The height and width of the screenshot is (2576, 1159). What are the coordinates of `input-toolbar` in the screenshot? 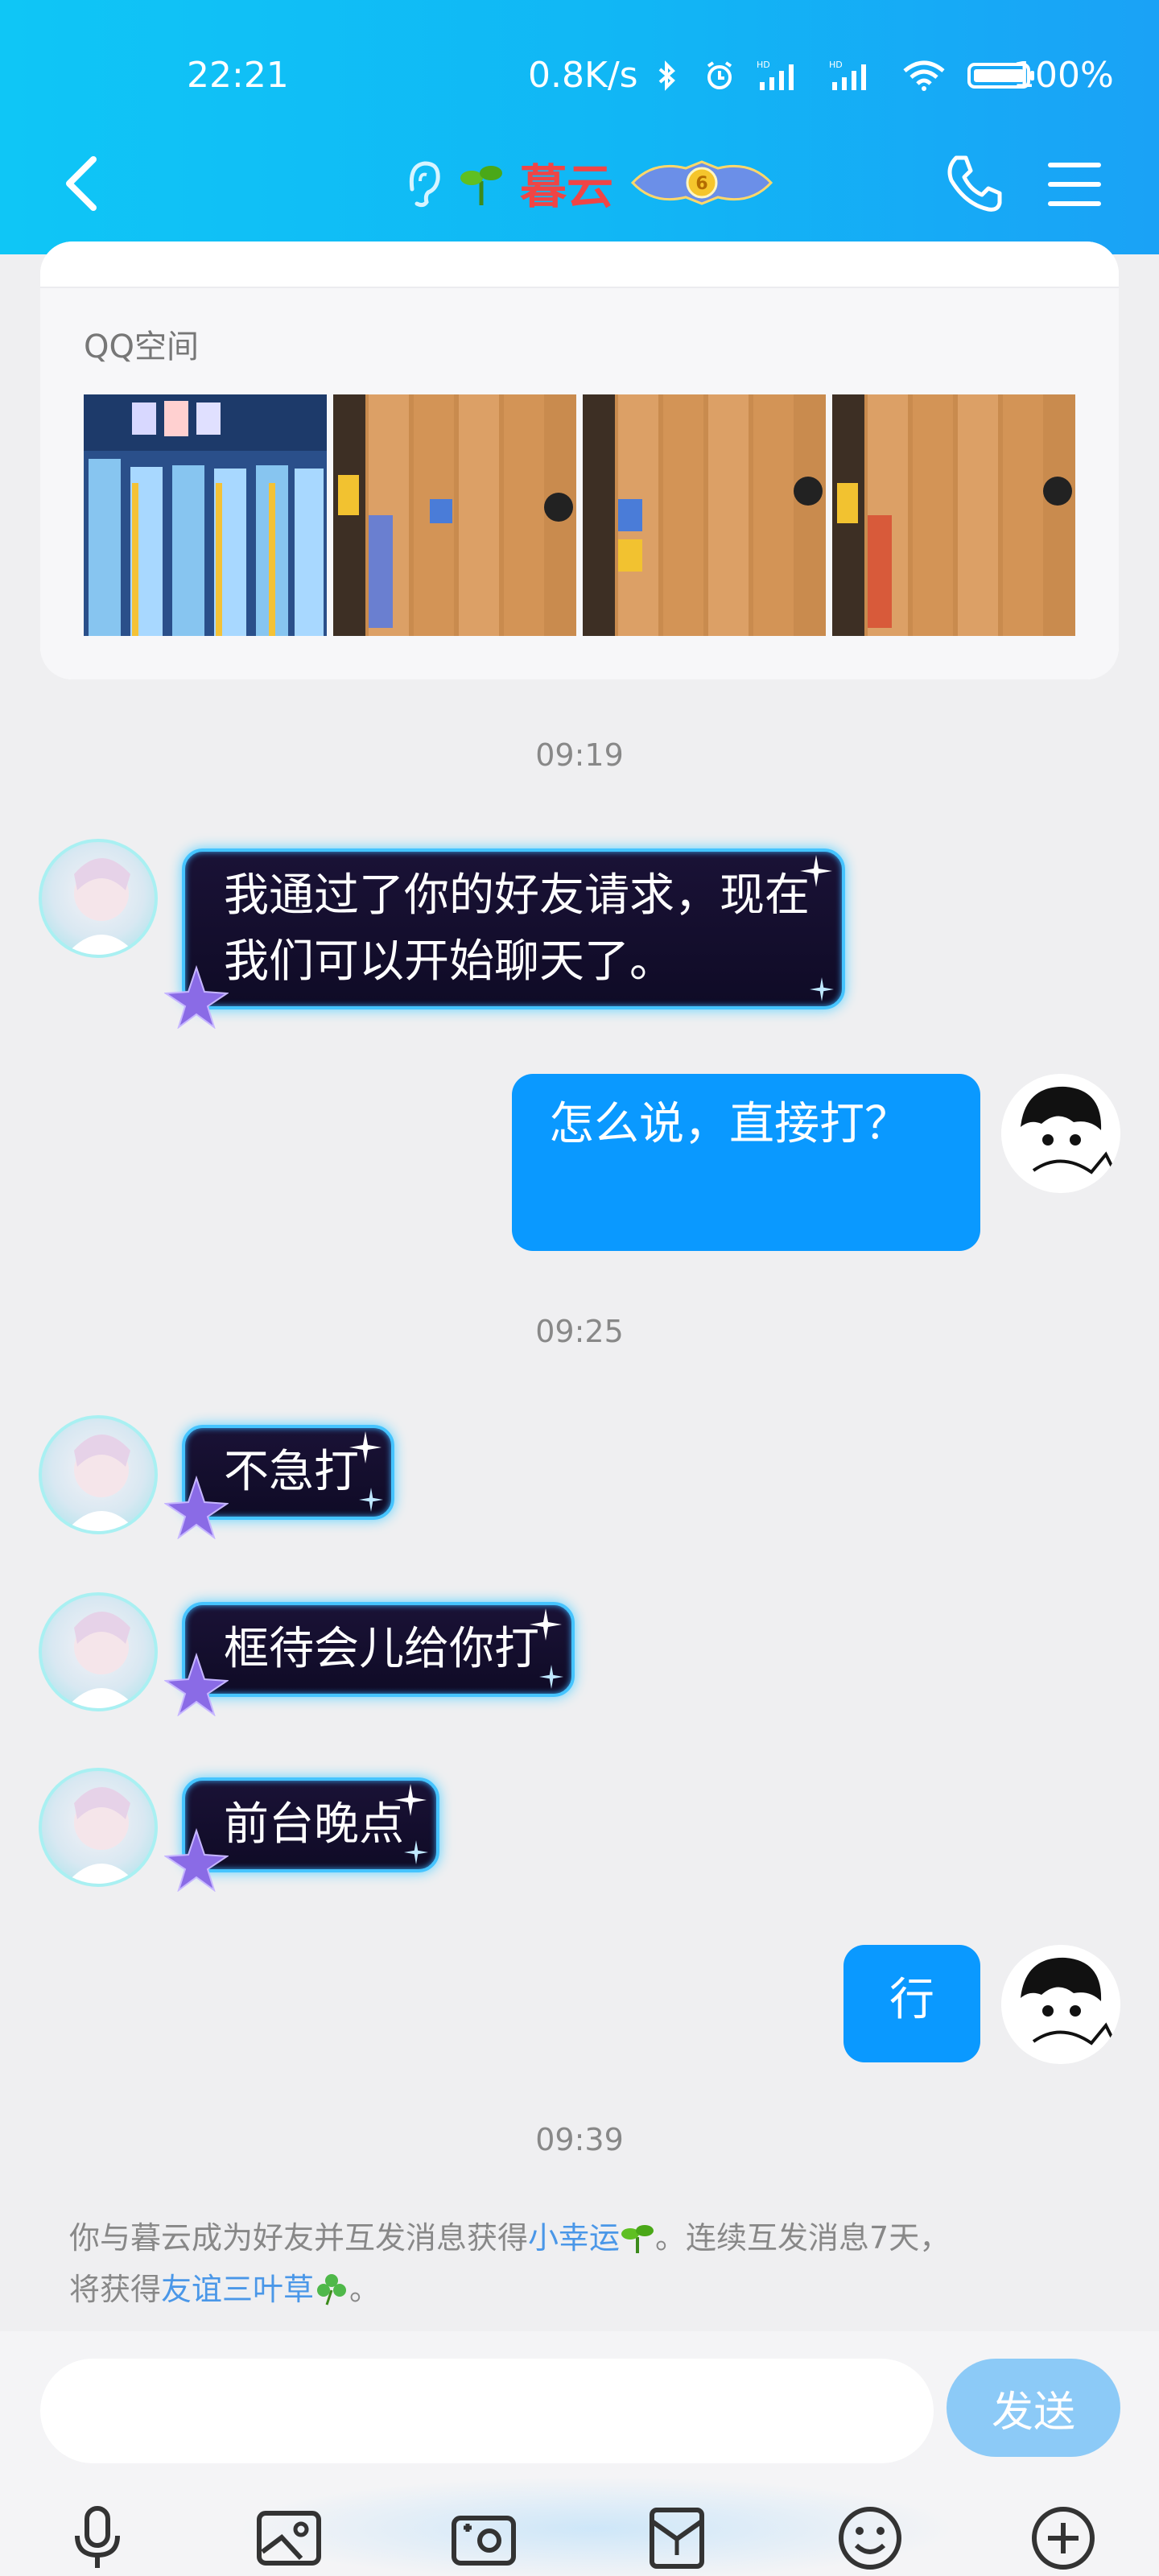 It's located at (579, 2531).